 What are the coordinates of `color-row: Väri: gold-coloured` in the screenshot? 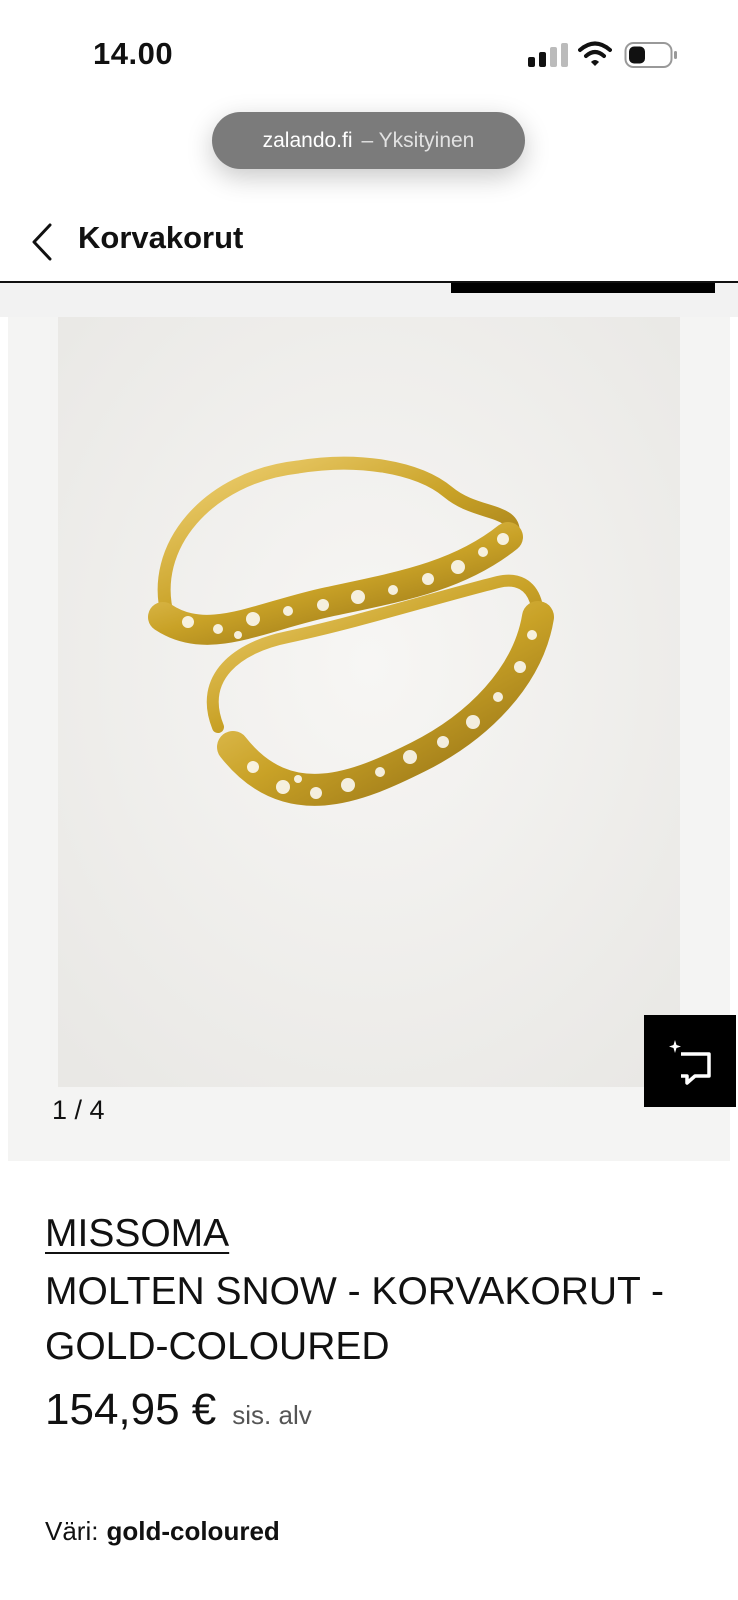 It's located at (162, 1531).